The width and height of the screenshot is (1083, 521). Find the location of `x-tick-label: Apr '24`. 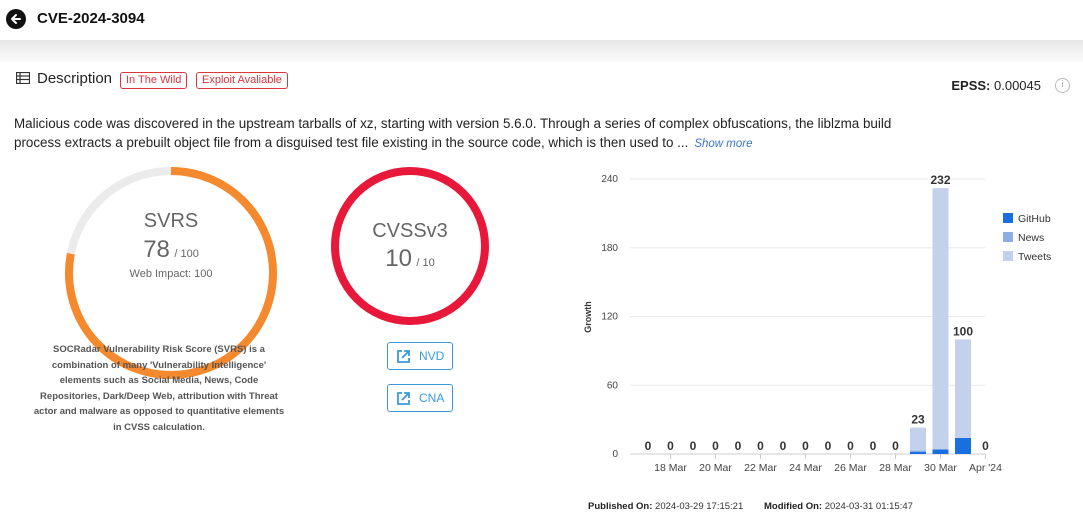

x-tick-label: Apr '24 is located at coordinates (985, 468).